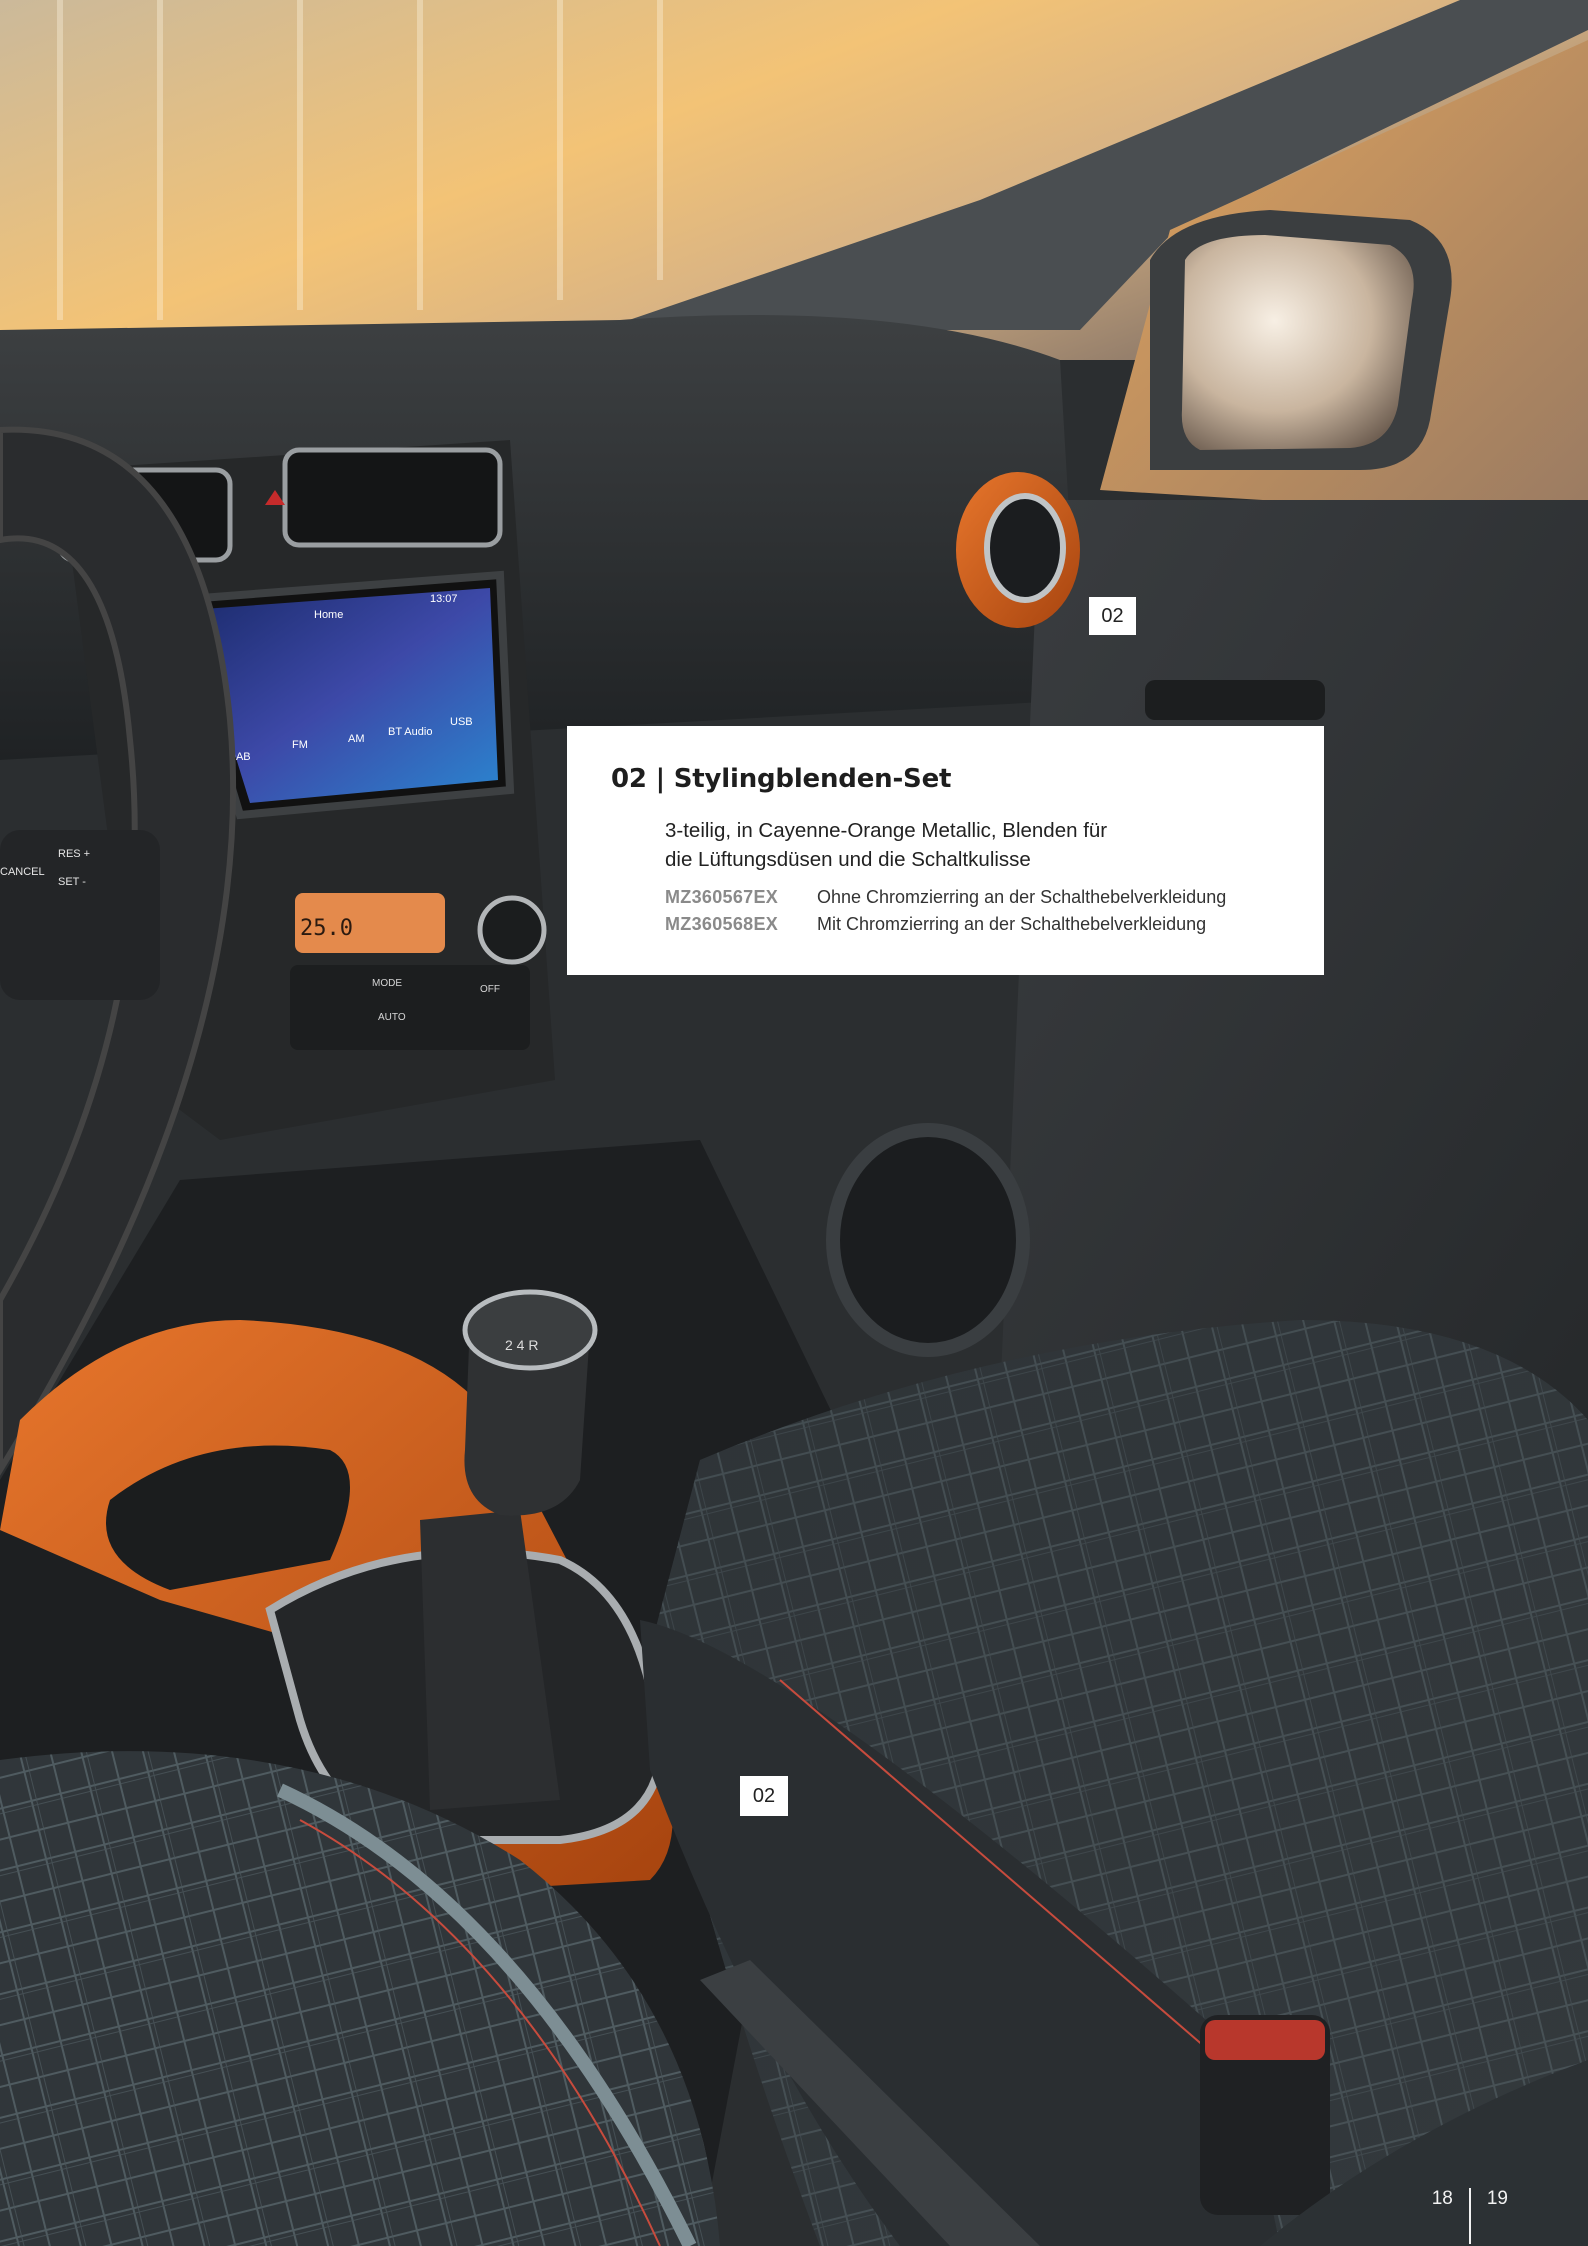 Image resolution: width=1588 pixels, height=2246 pixels. I want to click on svg-text: MODE, so click(387, 983).